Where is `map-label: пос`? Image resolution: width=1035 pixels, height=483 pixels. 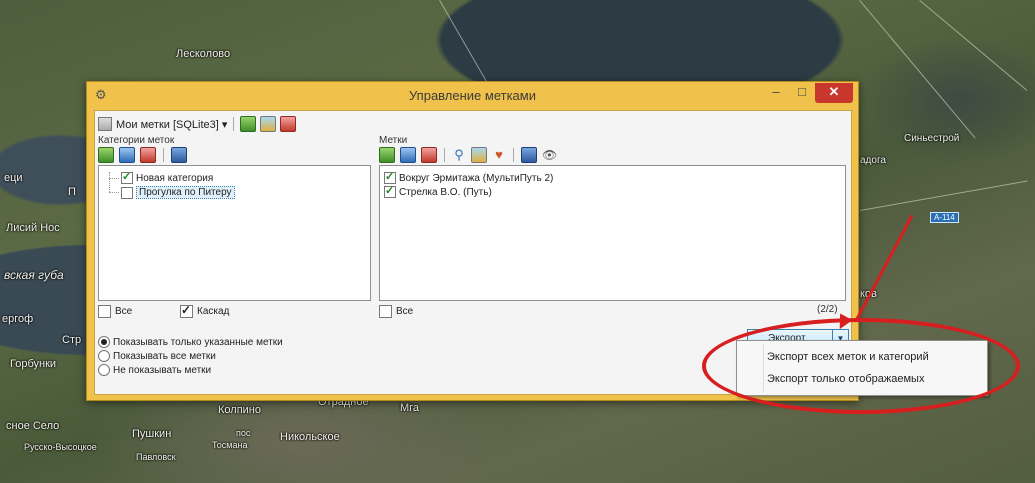 map-label: пос is located at coordinates (243, 433).